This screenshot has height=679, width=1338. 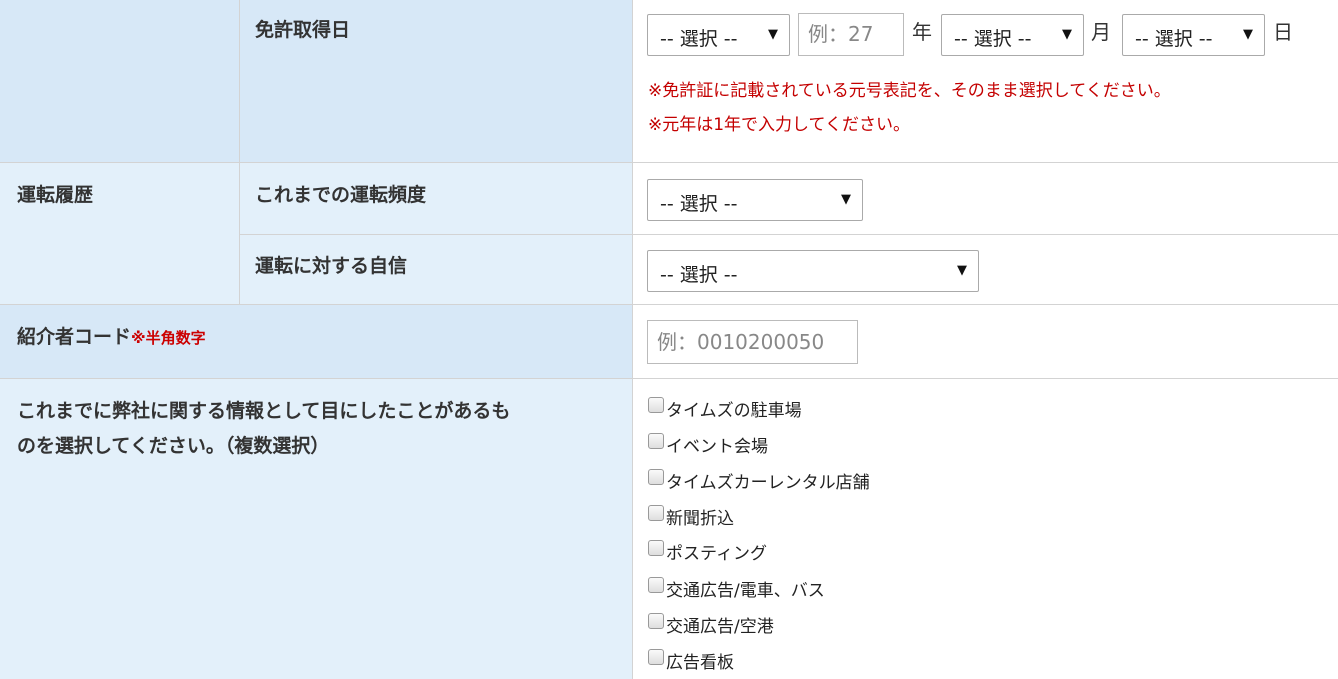 I want to click on checkbox-label: 広告看板, so click(x=700, y=663).